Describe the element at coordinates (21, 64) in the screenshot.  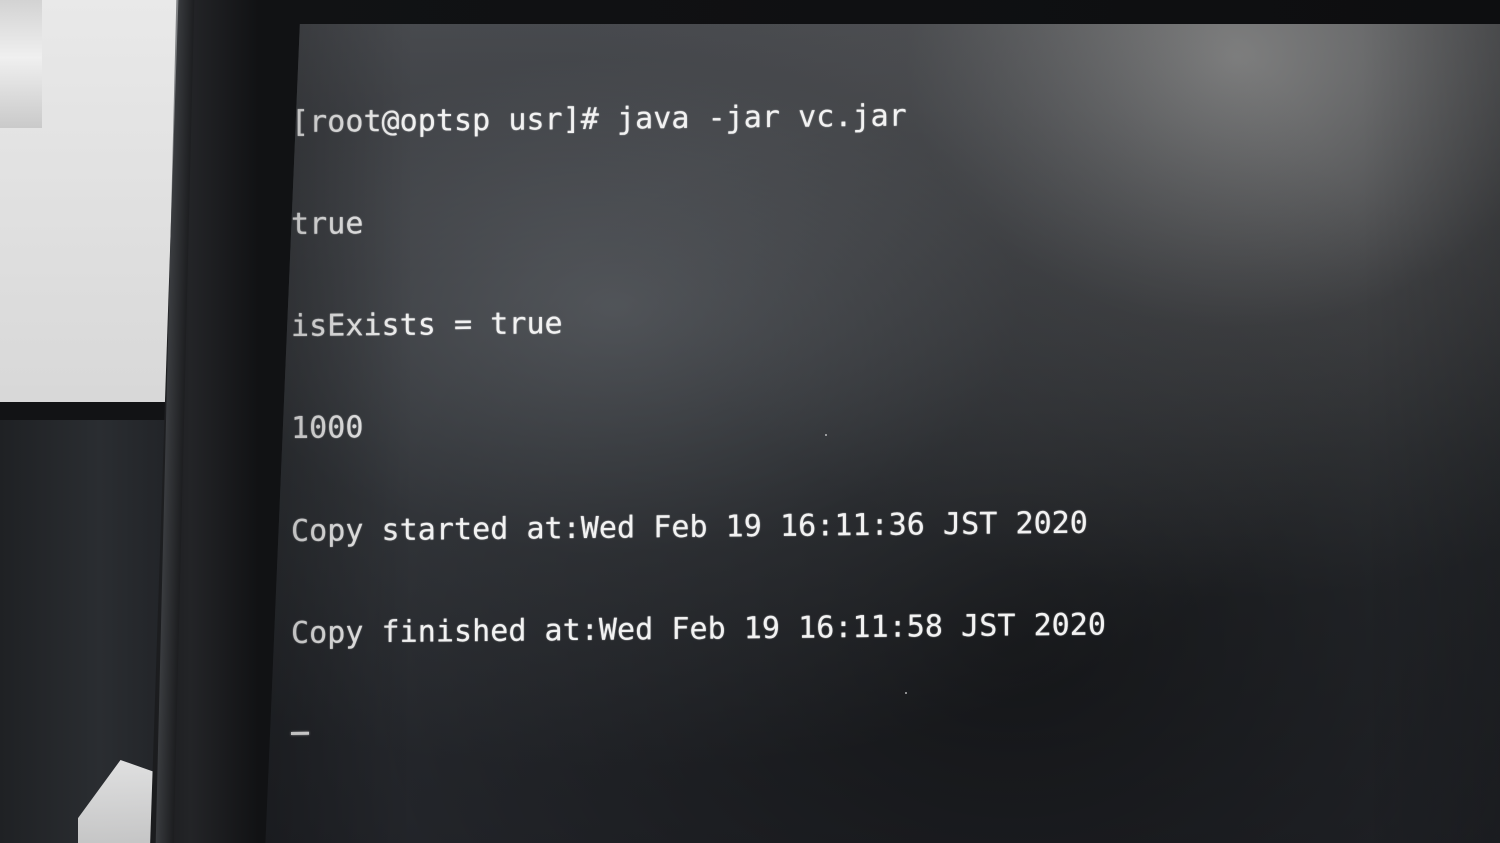
I see `wall-paper` at that location.